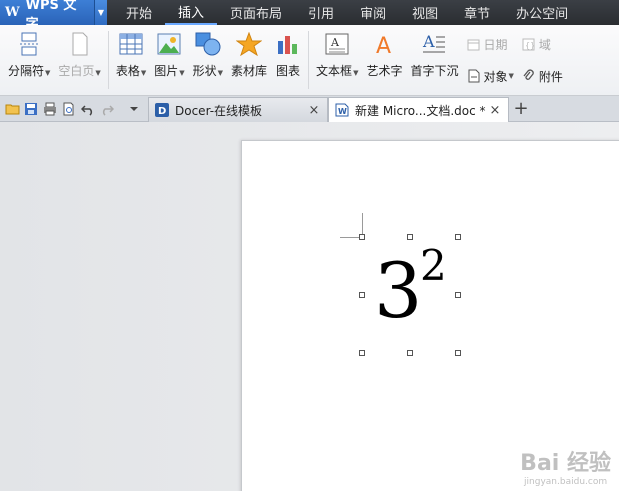 The image size is (619, 491). Describe the element at coordinates (256, 12) in the screenshot. I see `tab-page-layout: 页面布局` at that location.